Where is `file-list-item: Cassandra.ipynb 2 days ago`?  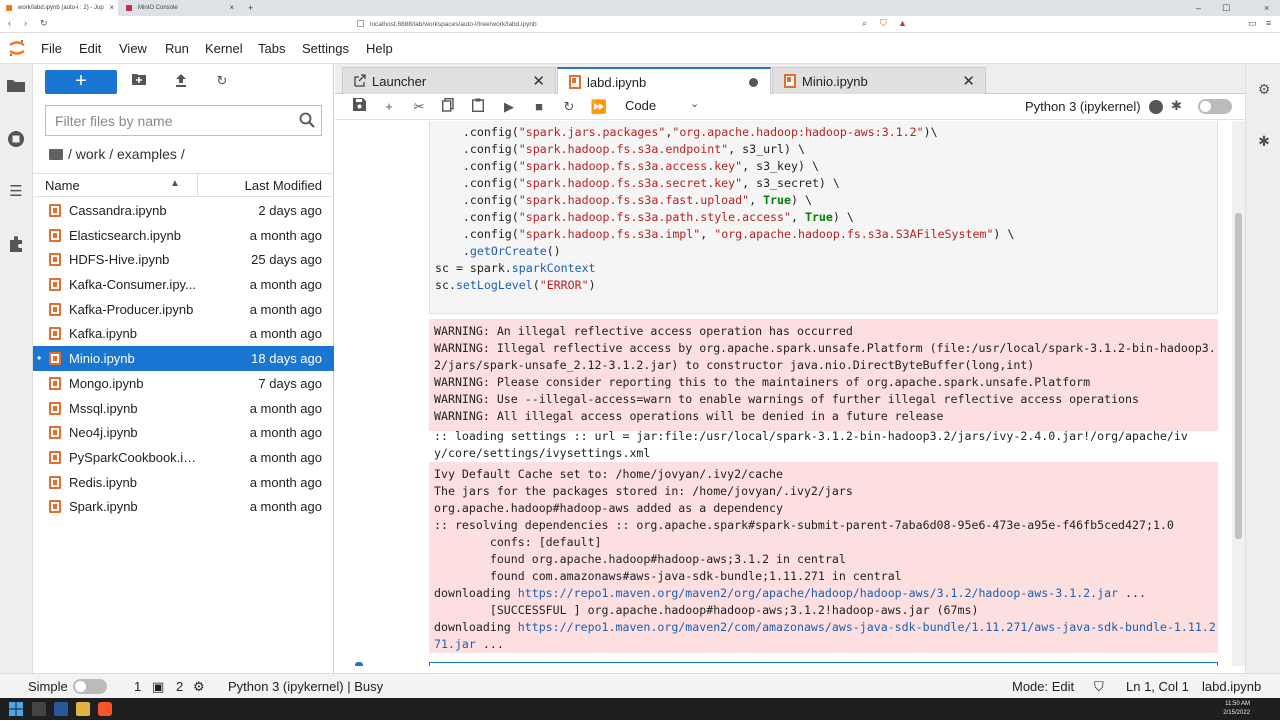 file-list-item: Cassandra.ipynb 2 days ago is located at coordinates (183, 210).